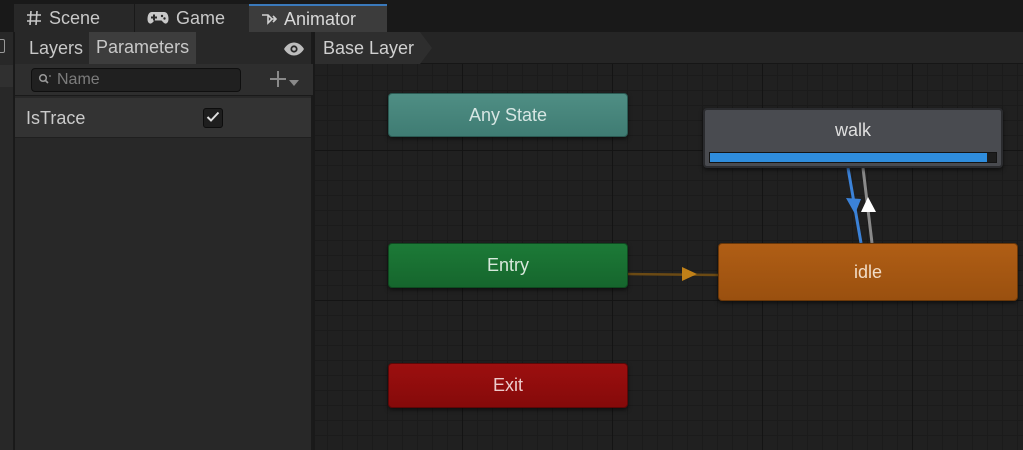 The width and height of the screenshot is (1023, 450). What do you see at coordinates (56, 48) in the screenshot?
I see `tab-layers: Layers` at bounding box center [56, 48].